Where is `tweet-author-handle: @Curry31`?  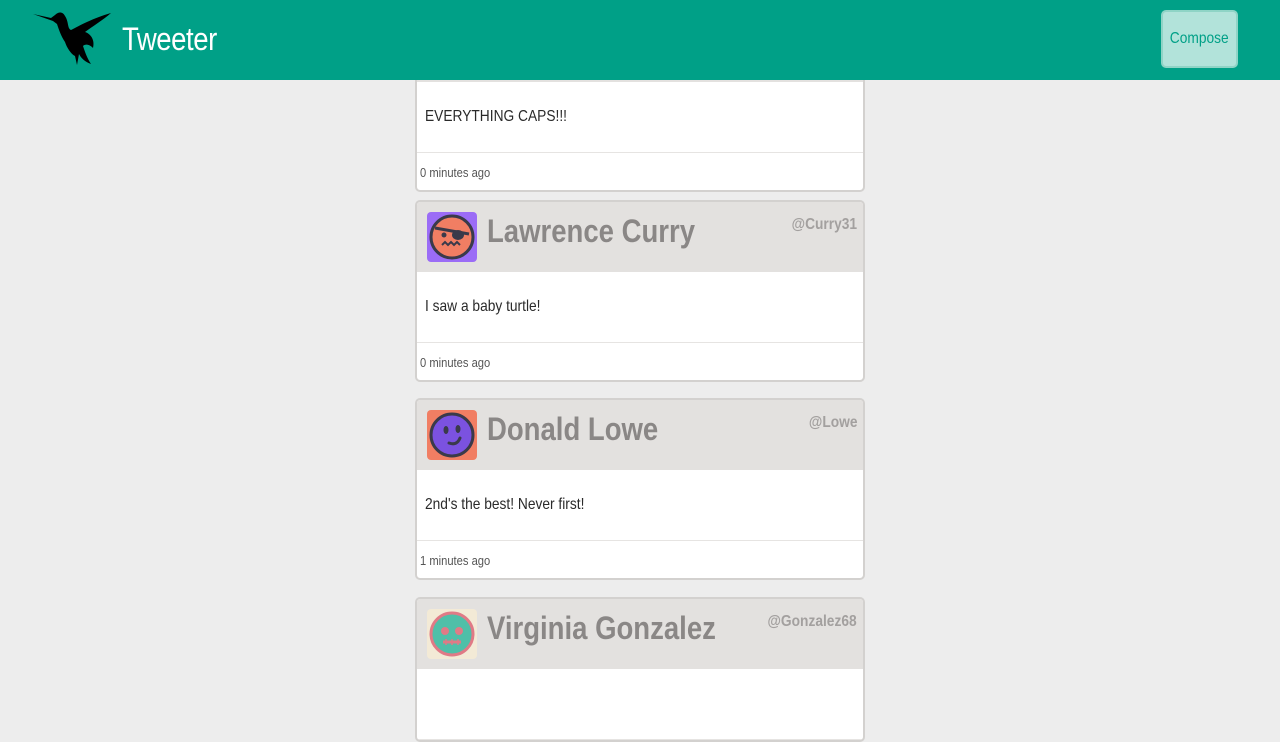
tweet-author-handle: @Curry31 is located at coordinates (824, 224).